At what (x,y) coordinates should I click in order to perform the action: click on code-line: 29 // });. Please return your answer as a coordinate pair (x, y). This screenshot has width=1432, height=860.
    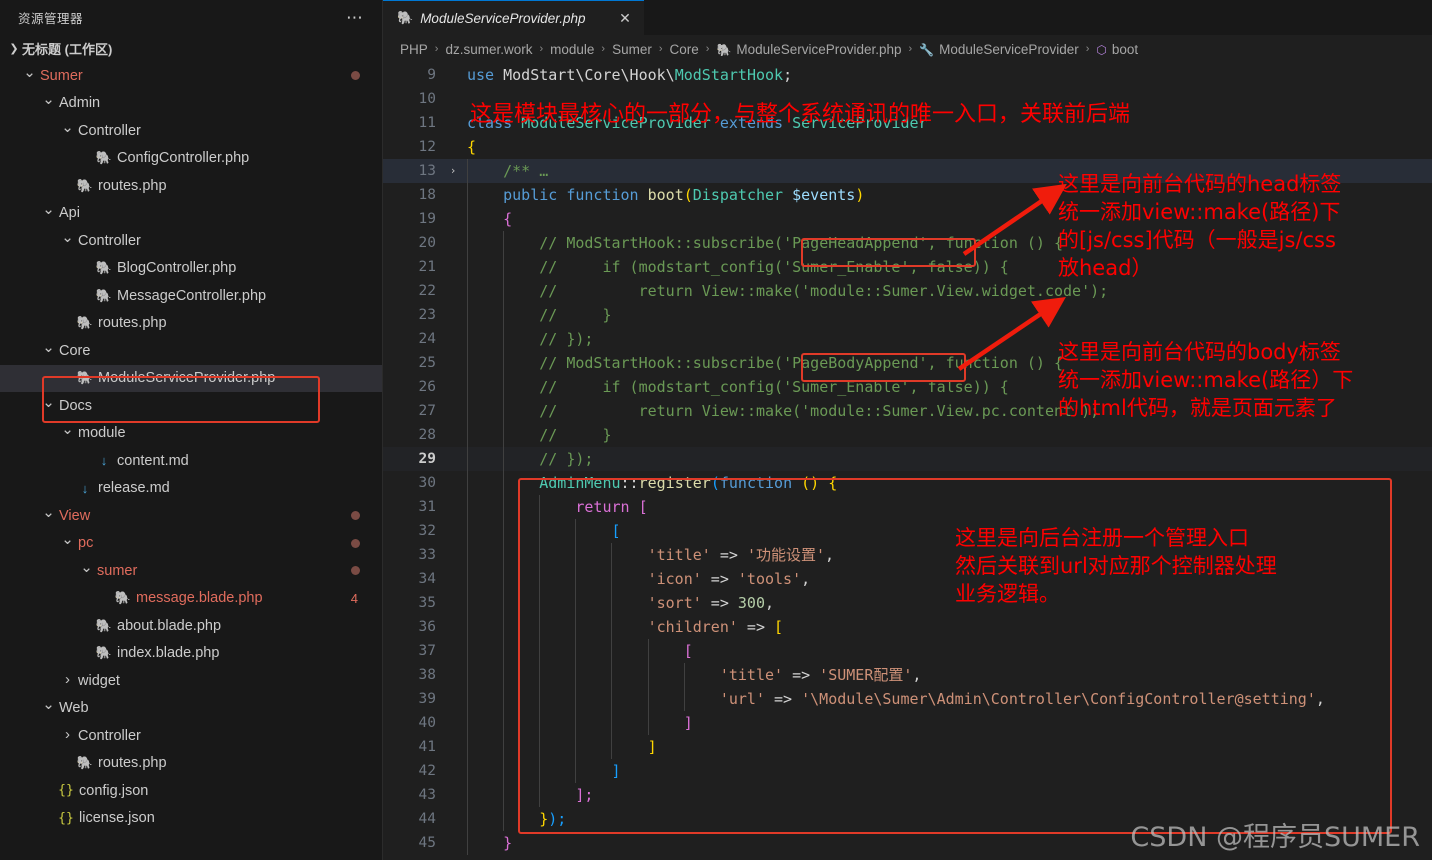
    Looking at the image, I should click on (907, 459).